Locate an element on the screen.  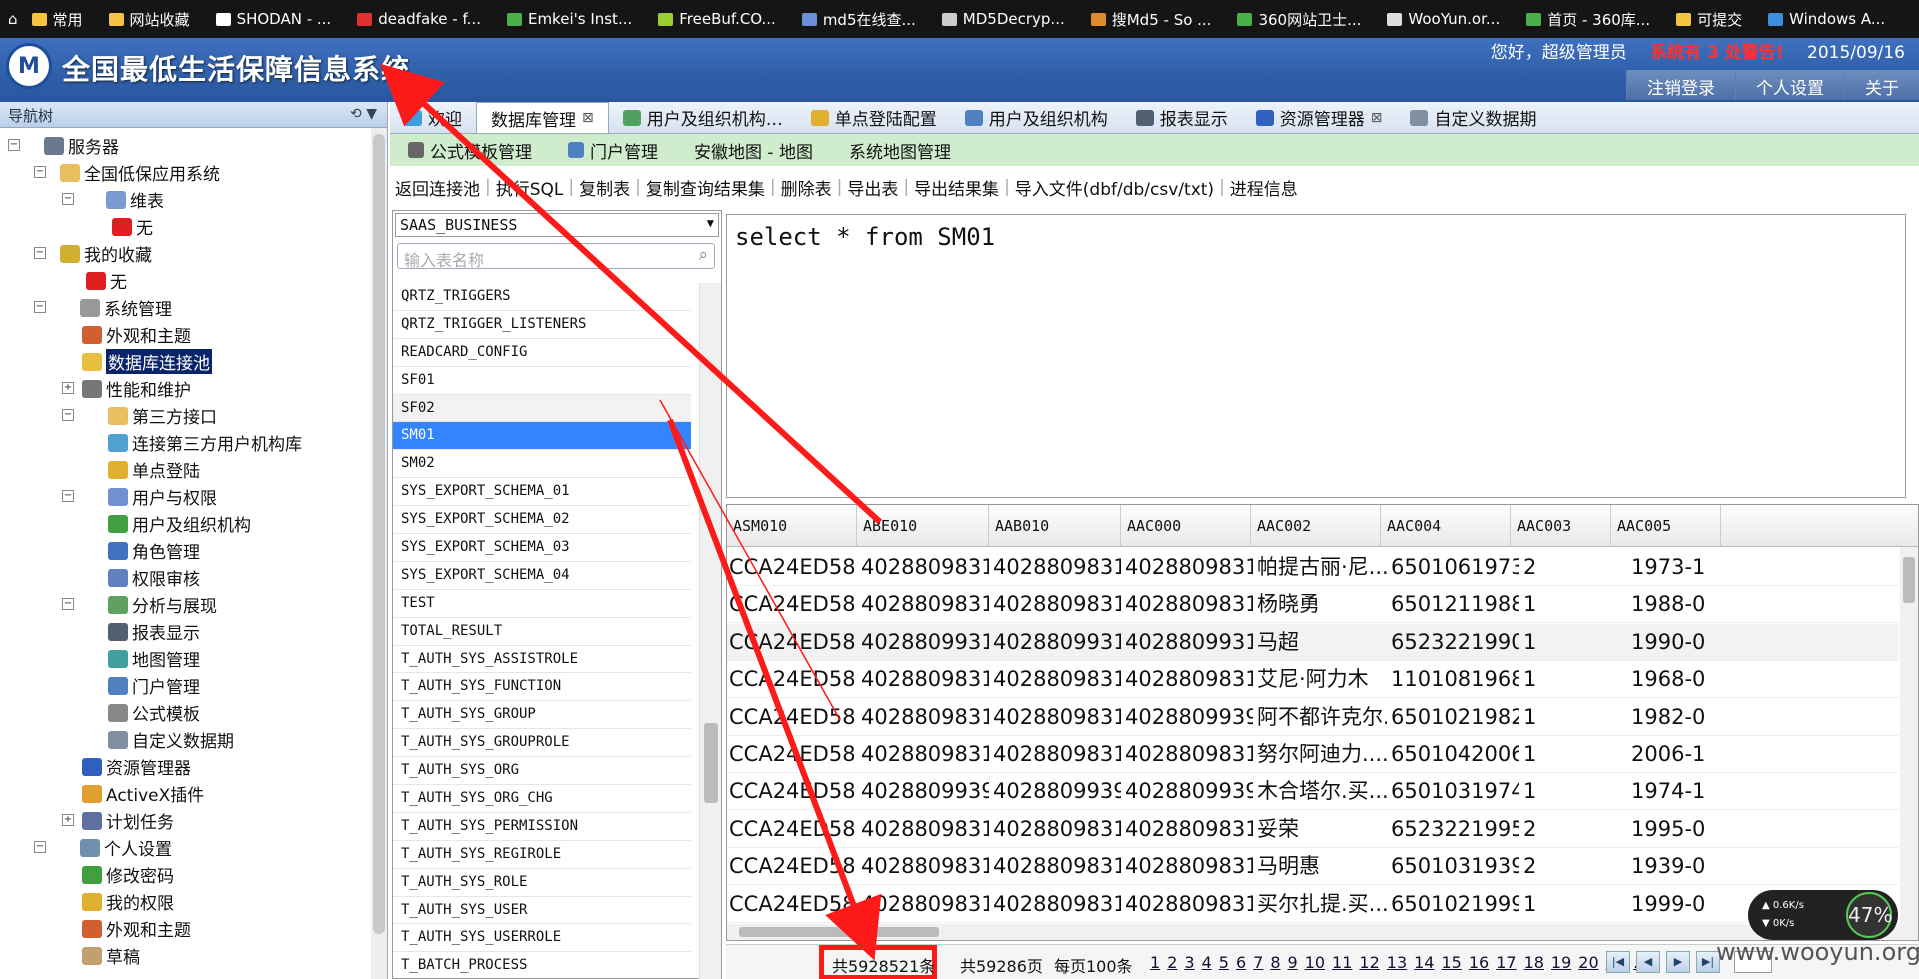
sub-tab: 系统地图管理 is located at coordinates (900, 150).